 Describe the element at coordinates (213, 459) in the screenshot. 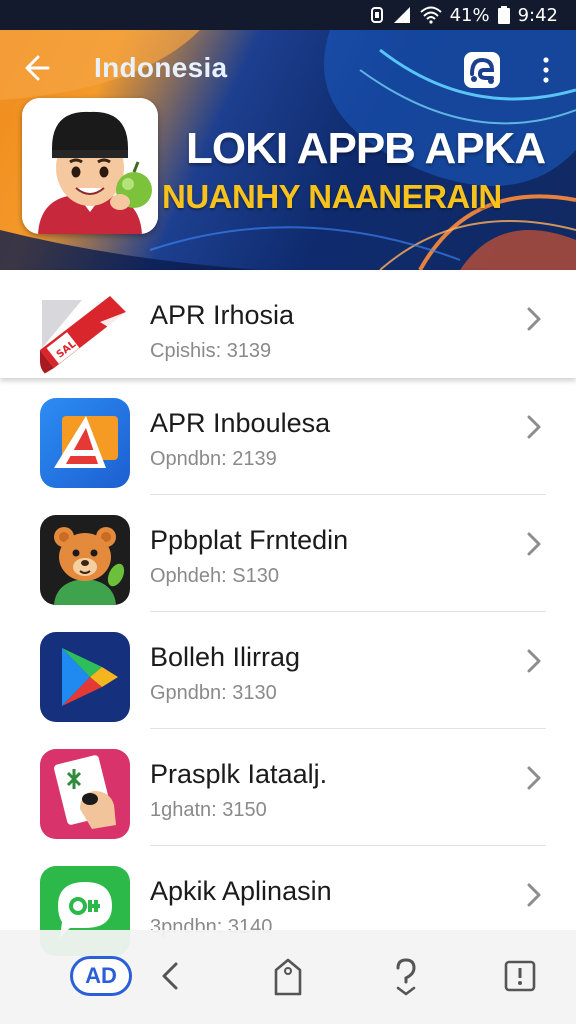

I see `app-meta: Opndbn: 2139` at that location.